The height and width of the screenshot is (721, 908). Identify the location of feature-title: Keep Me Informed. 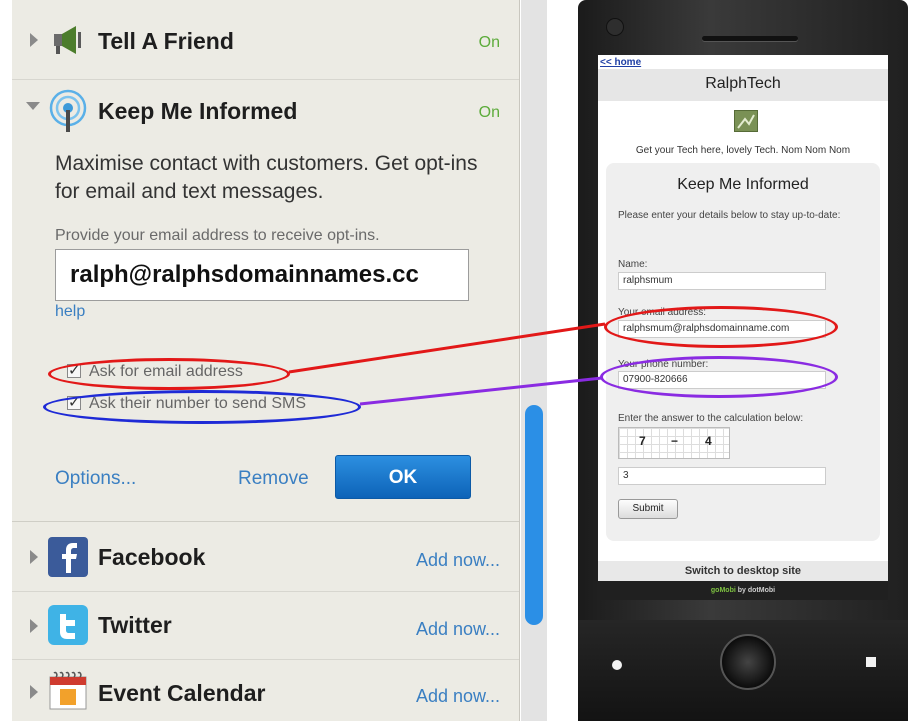
(198, 111).